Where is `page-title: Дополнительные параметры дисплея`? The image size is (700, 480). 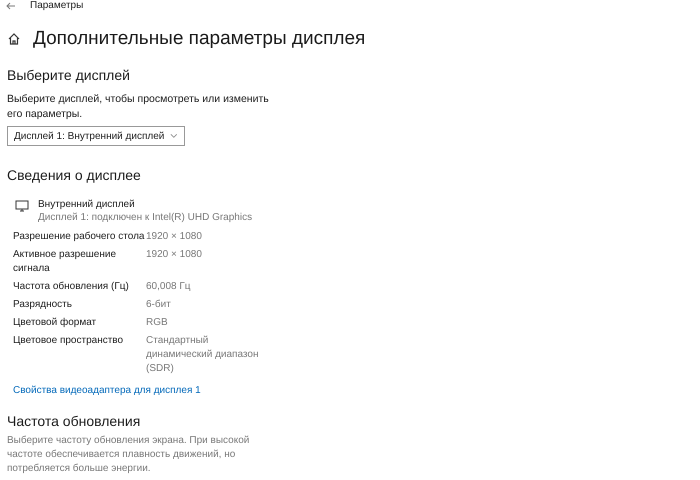 page-title: Дополнительные параметры дисплея is located at coordinates (199, 39).